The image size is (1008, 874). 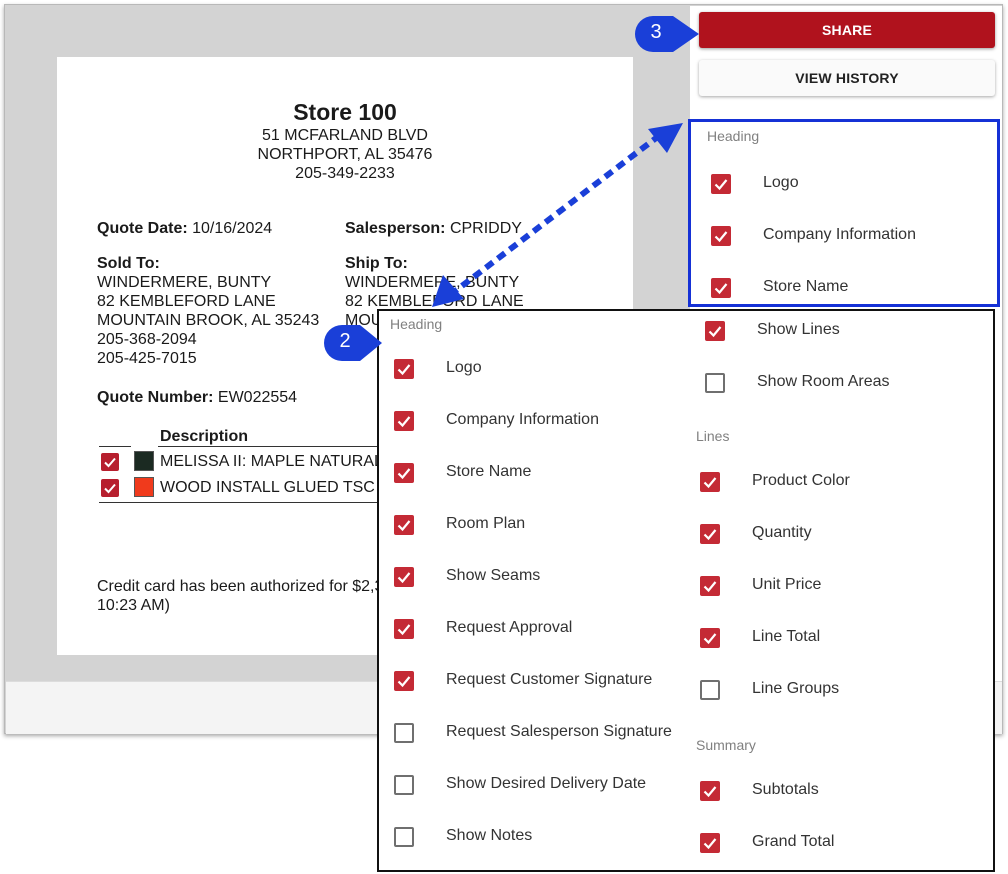 I want to click on option-row: Request Approval, so click(x=529, y=629).